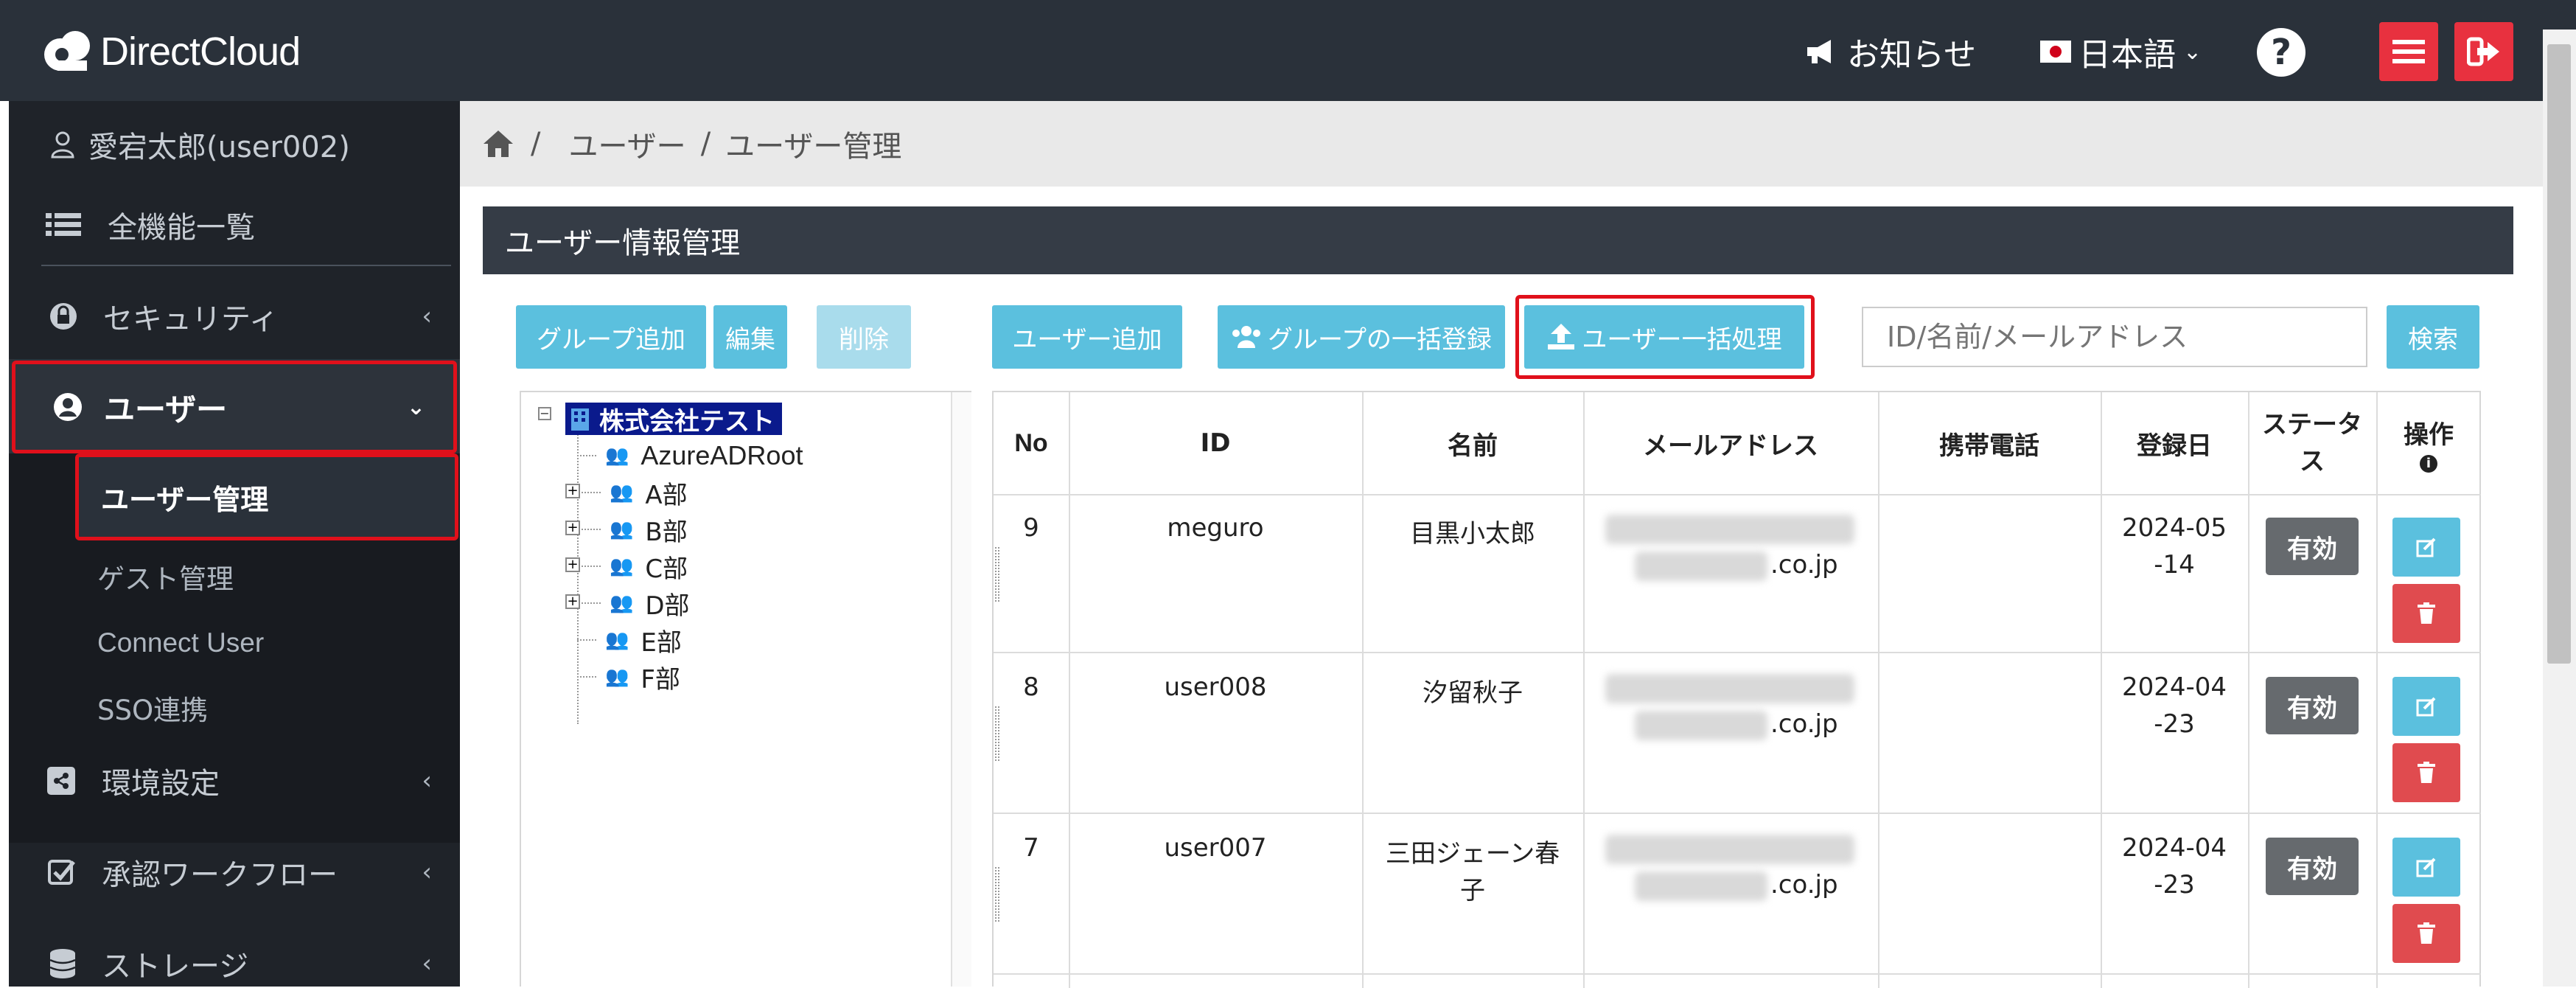 This screenshot has height=988, width=2576. Describe the element at coordinates (180, 643) in the screenshot. I see `sidebar-subitem-connect-user: Connect User` at that location.